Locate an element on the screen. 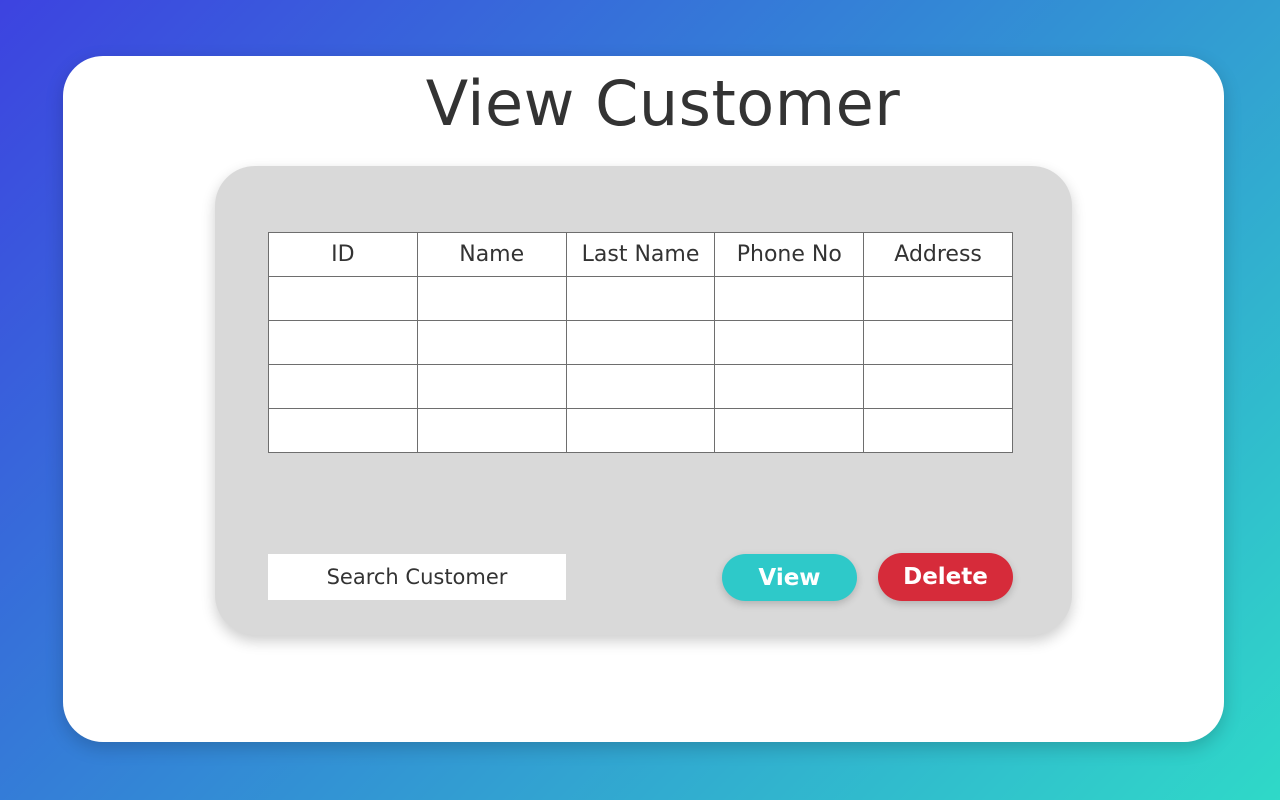 This screenshot has width=1280, height=800. column-header-name: Name is located at coordinates (491, 254).